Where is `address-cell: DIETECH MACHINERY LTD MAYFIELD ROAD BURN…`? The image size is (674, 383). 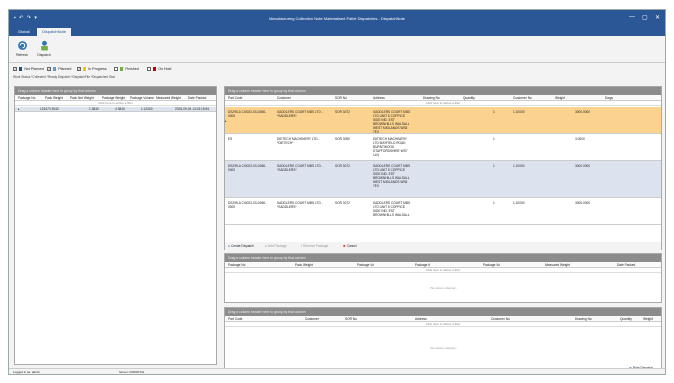 address-cell: DIETECH MACHINERY LTD MAYFIELD ROAD BURN… is located at coordinates (390, 147).